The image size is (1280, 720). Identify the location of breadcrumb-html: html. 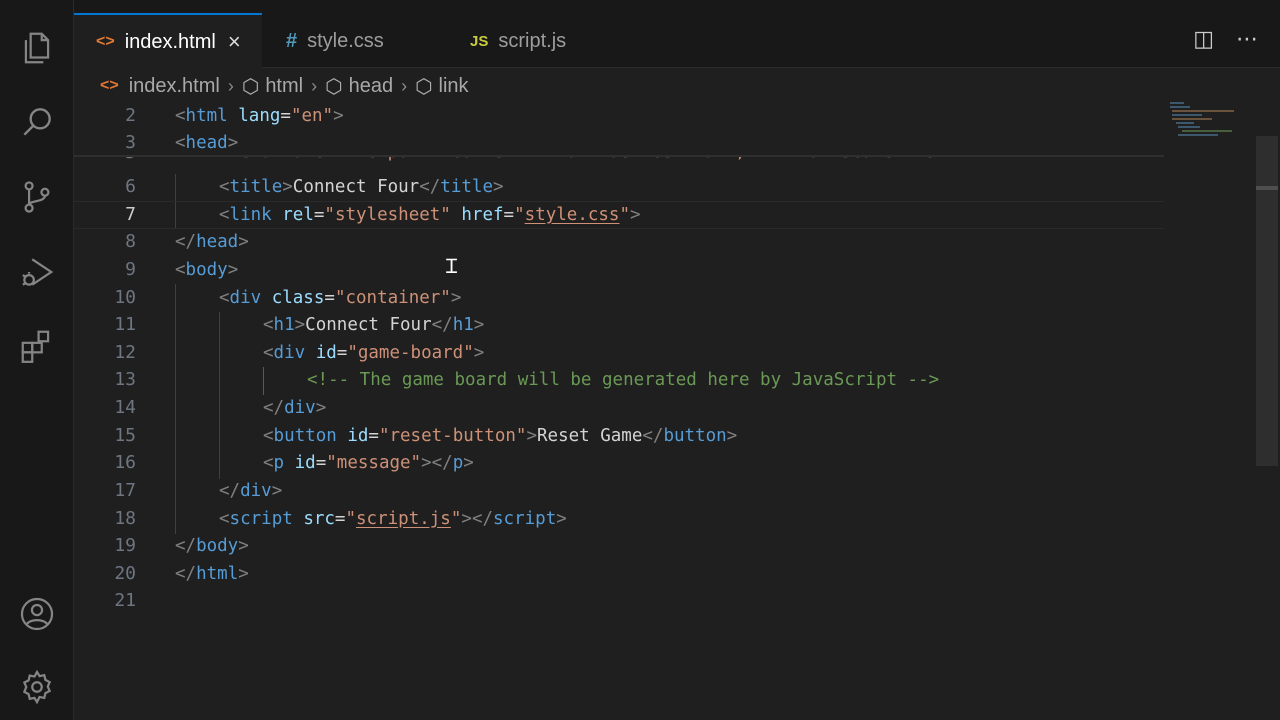
(284, 86).